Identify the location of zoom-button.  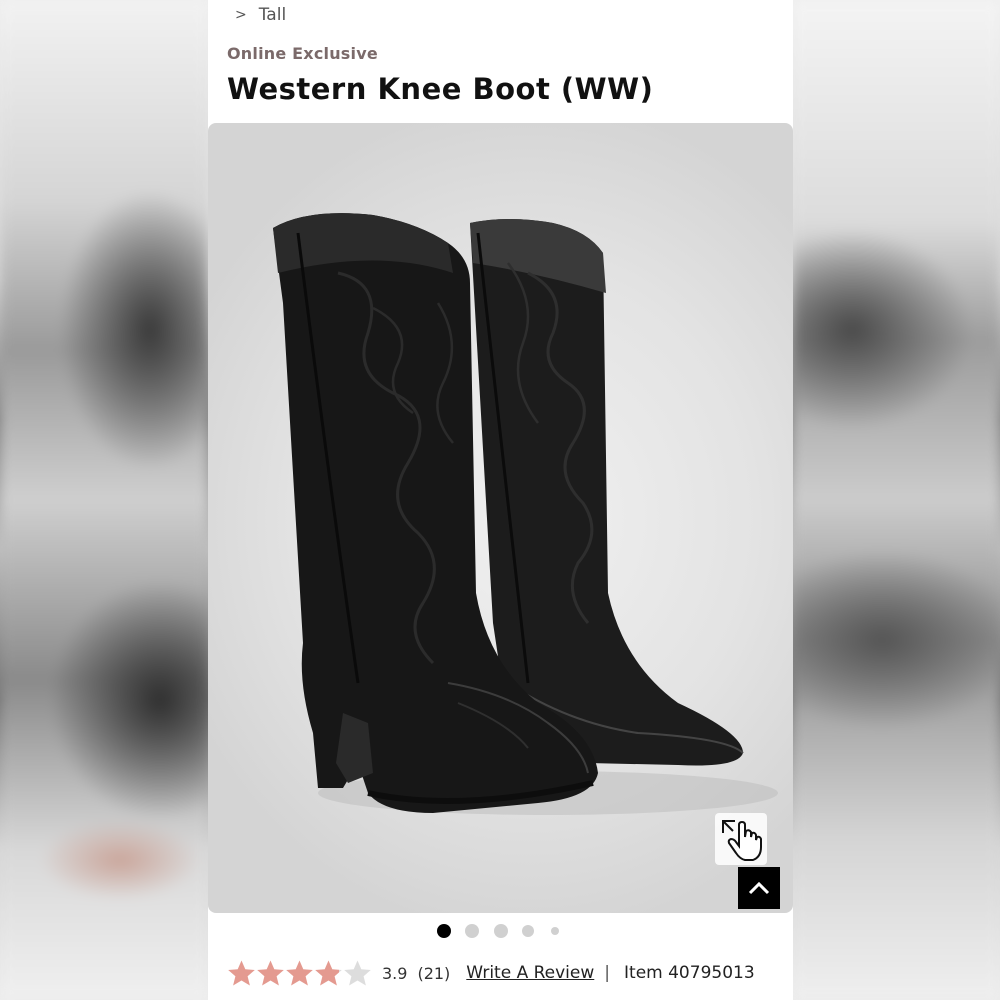
(741, 839).